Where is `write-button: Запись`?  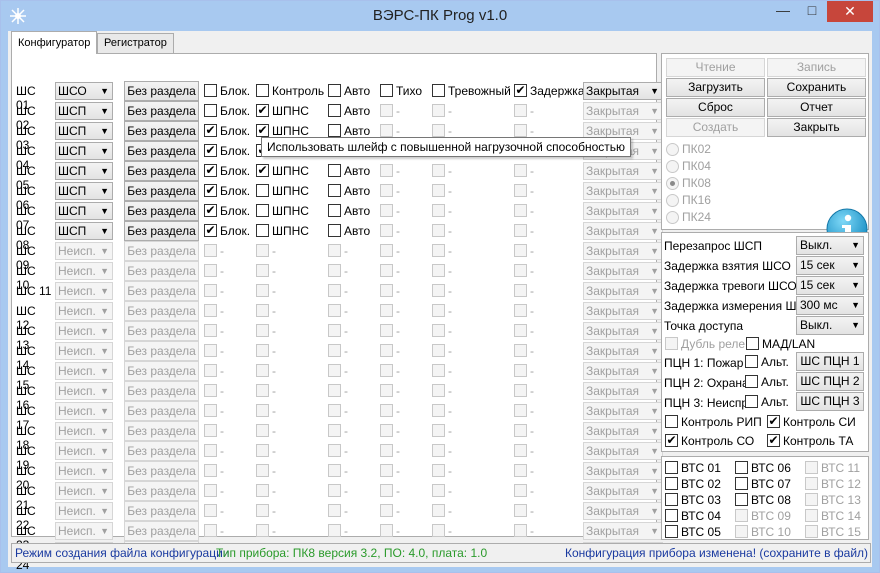
write-button: Запись is located at coordinates (816, 67).